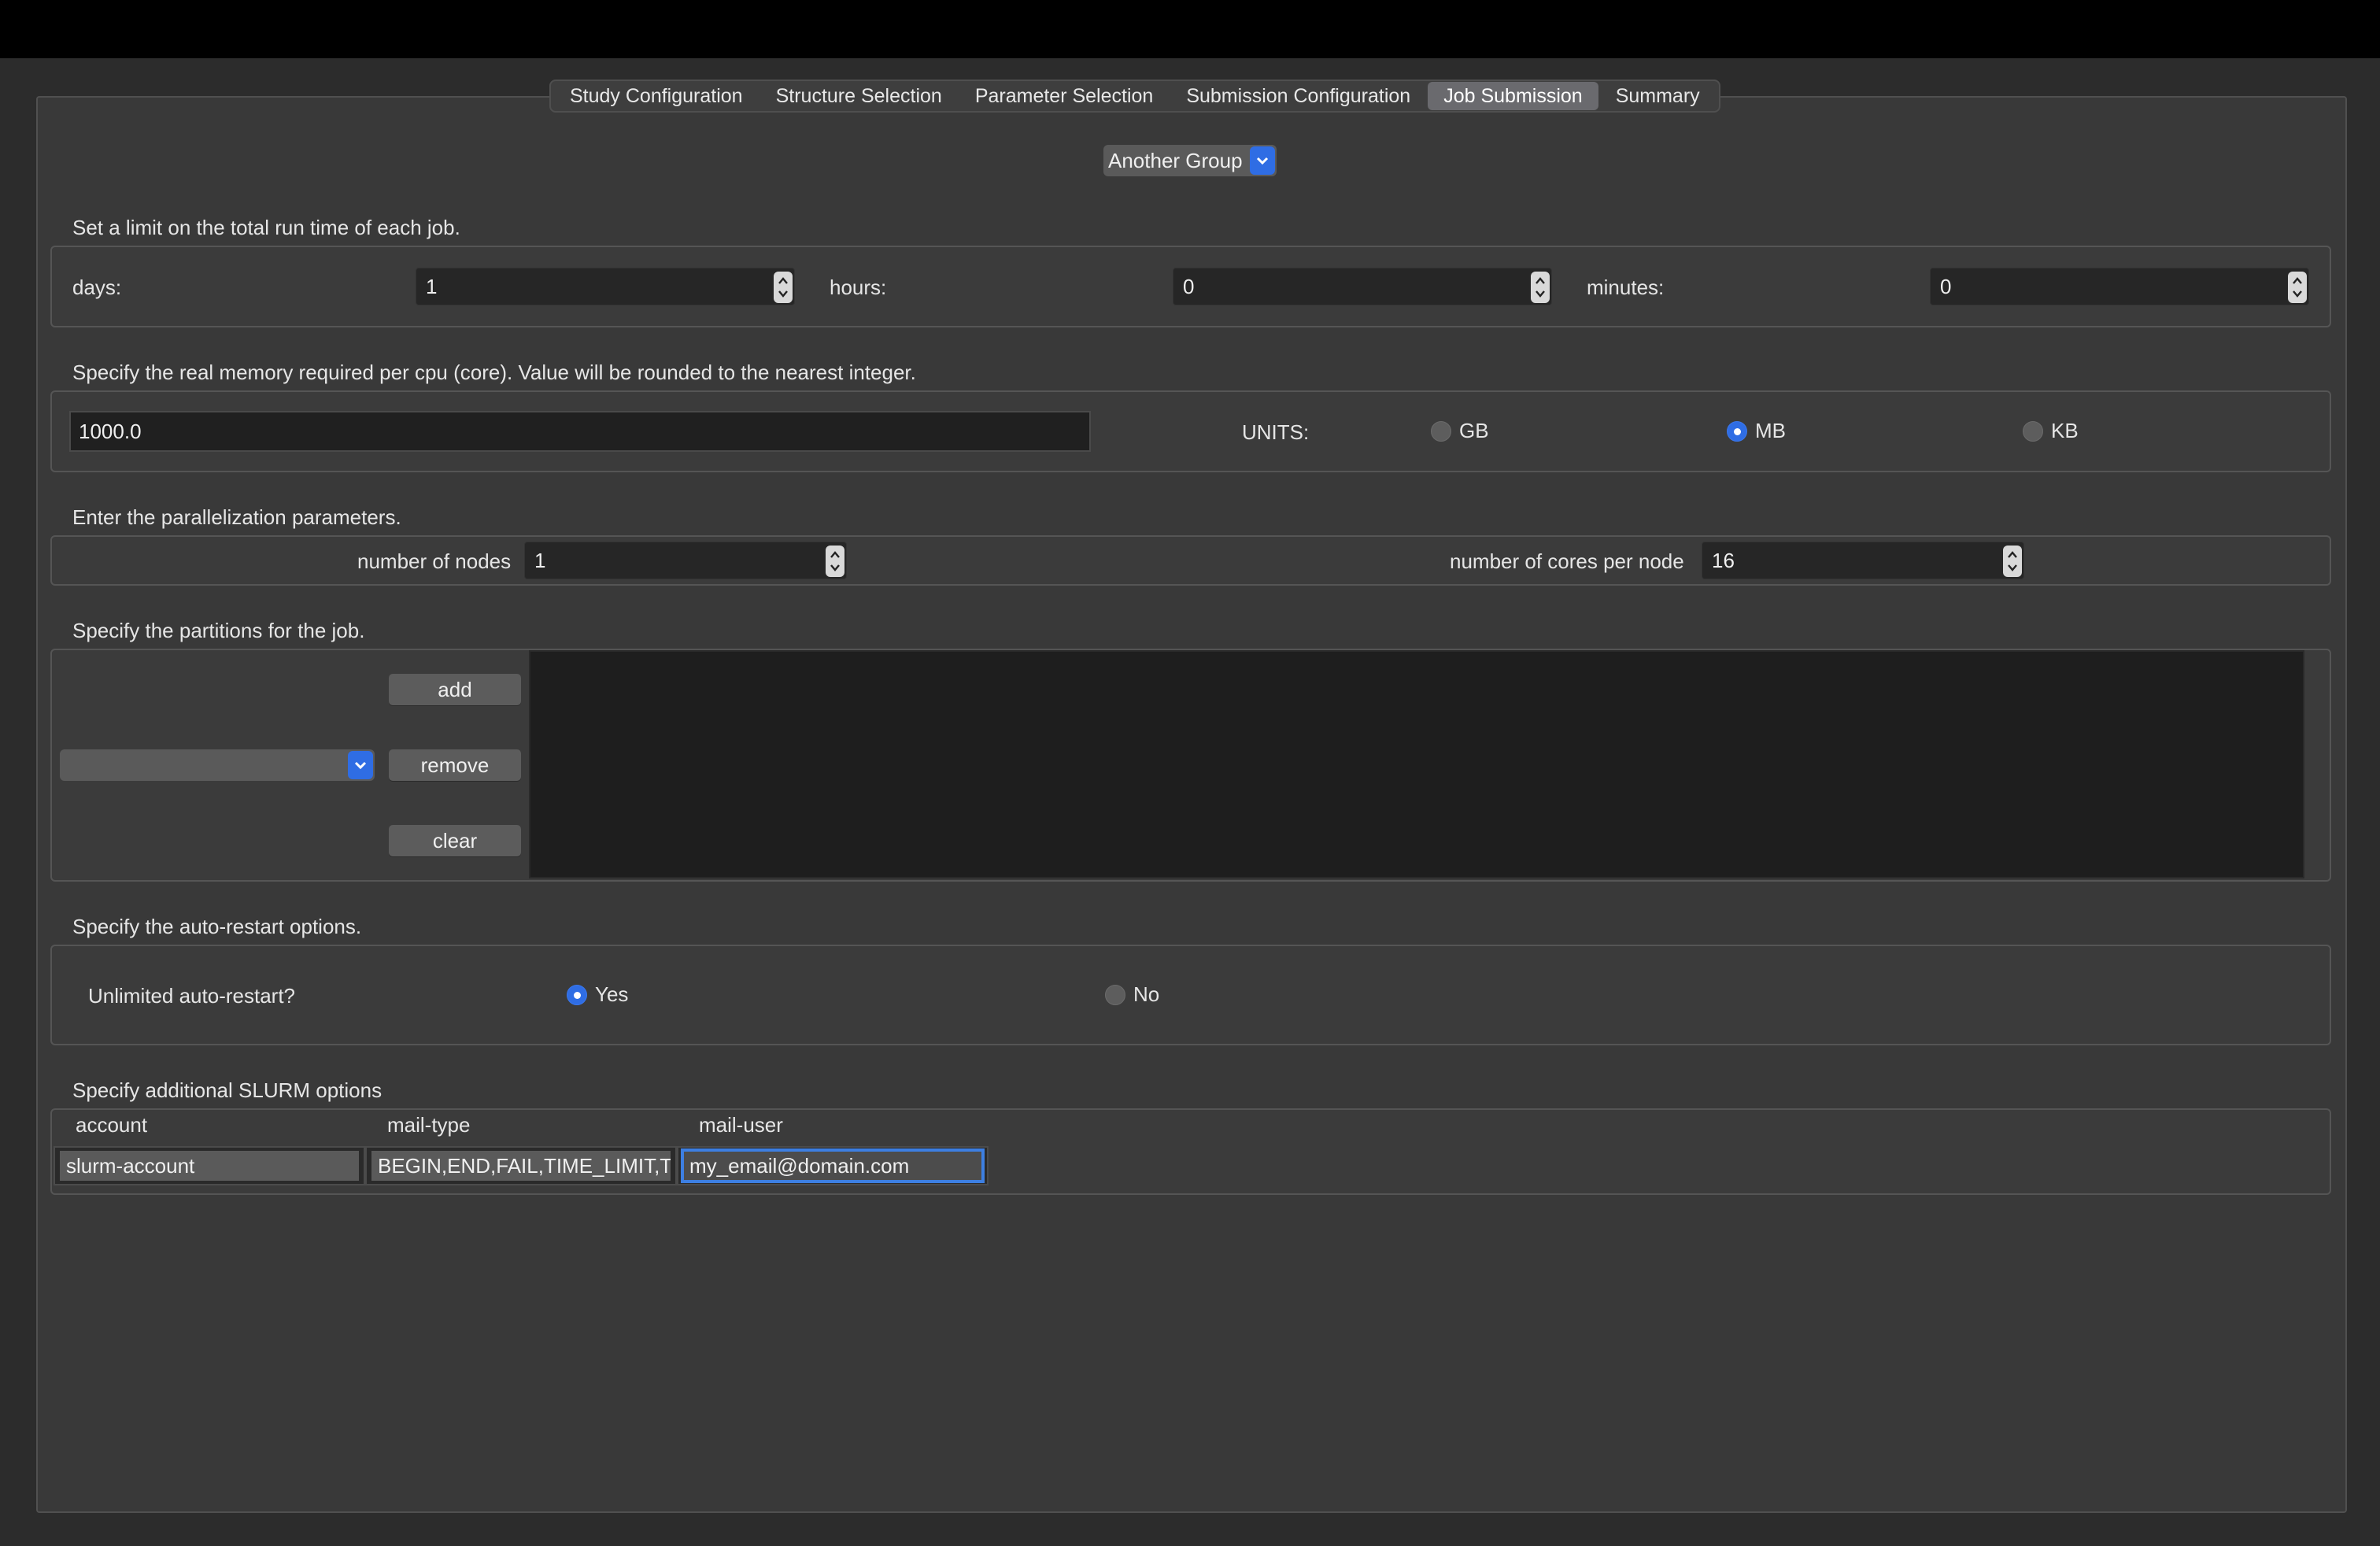 The image size is (2380, 1546). I want to click on slurm-mail-user-cell: my_email@domain.com, so click(833, 1165).